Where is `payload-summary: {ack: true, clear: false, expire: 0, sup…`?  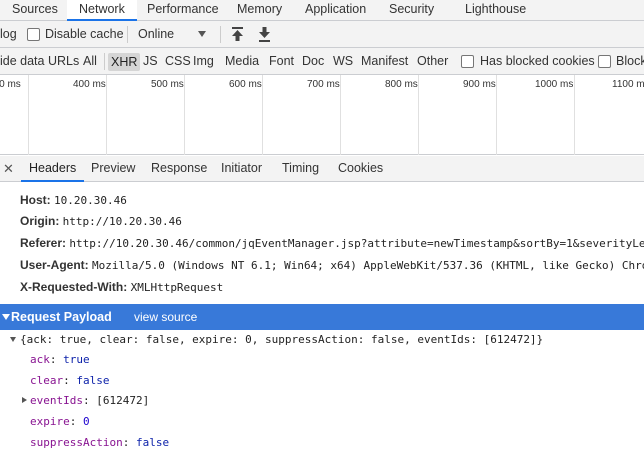 payload-summary: {ack: true, clear: false, expire: 0, sup… is located at coordinates (282, 339).